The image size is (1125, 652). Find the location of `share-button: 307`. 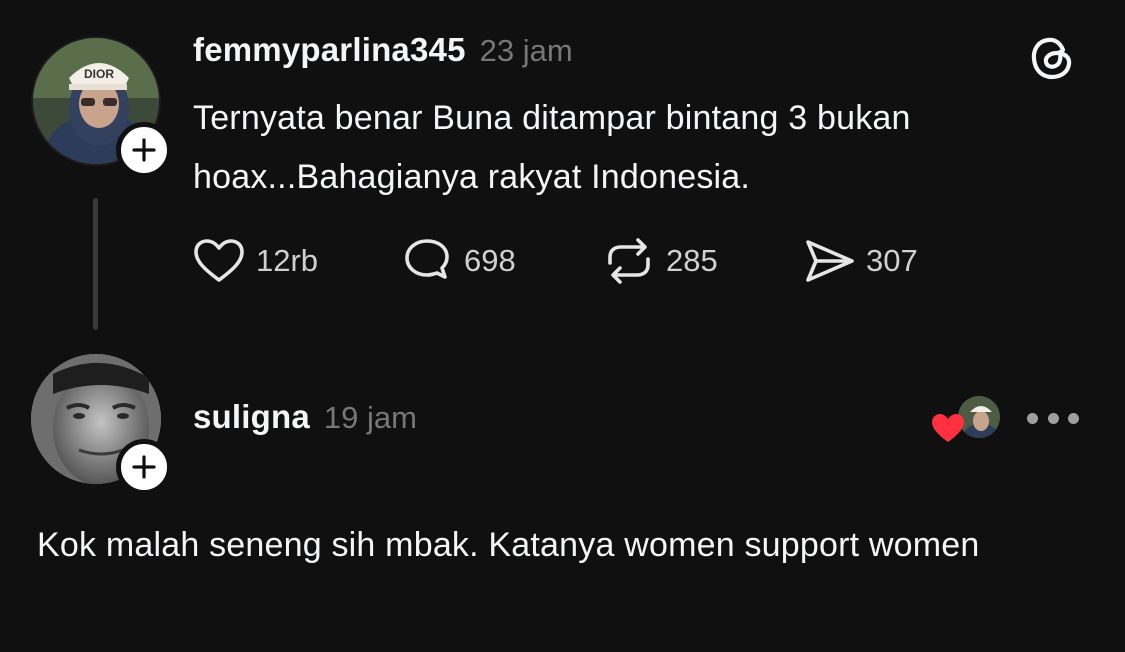

share-button: 307 is located at coordinates (860, 261).